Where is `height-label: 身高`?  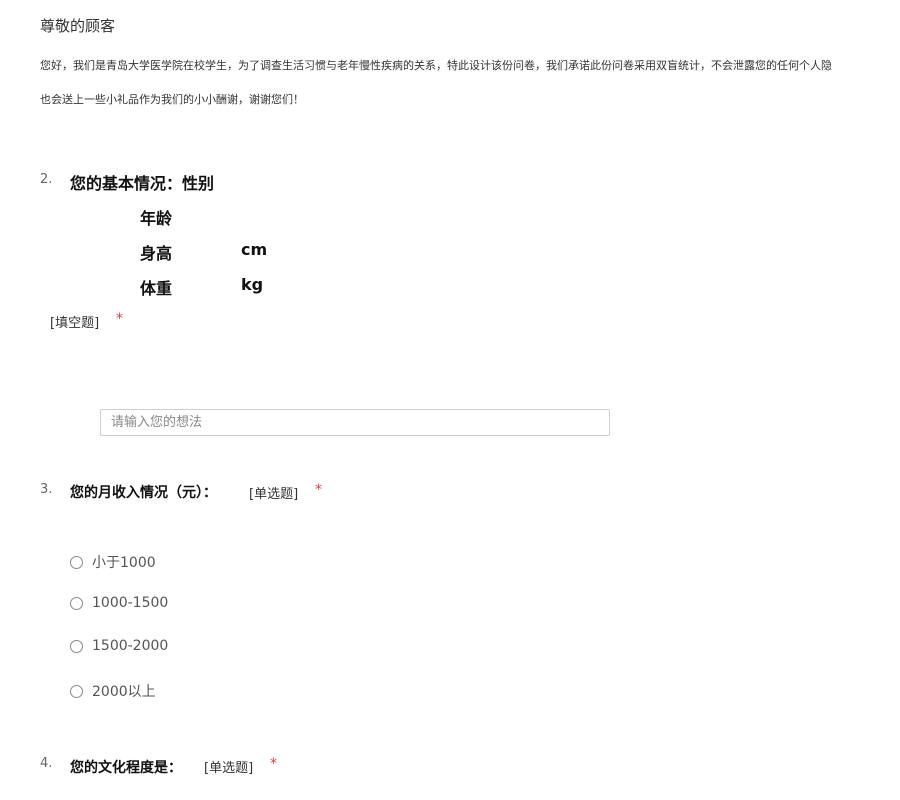
height-label: 身高 is located at coordinates (156, 253).